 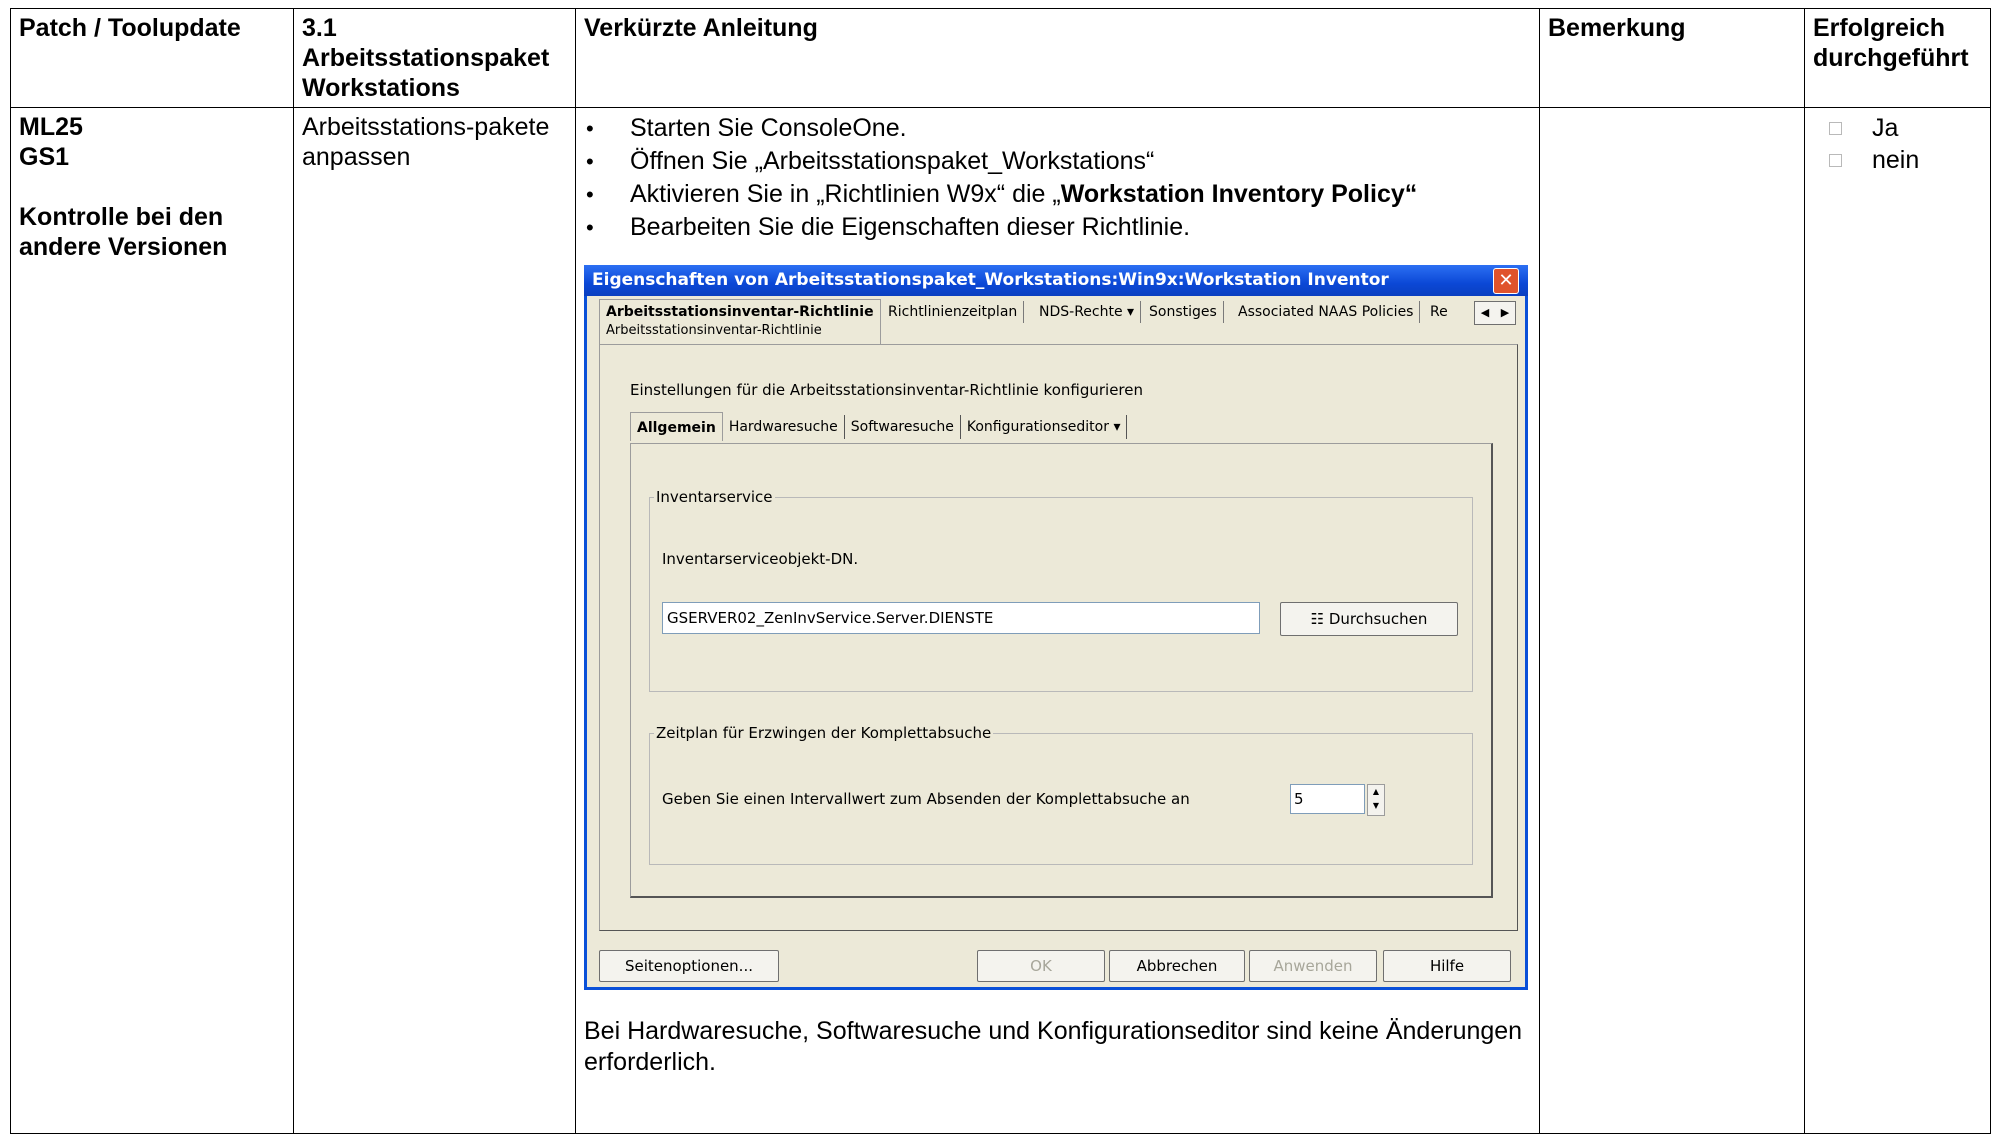 I want to click on ok-button: OK, so click(x=1041, y=966).